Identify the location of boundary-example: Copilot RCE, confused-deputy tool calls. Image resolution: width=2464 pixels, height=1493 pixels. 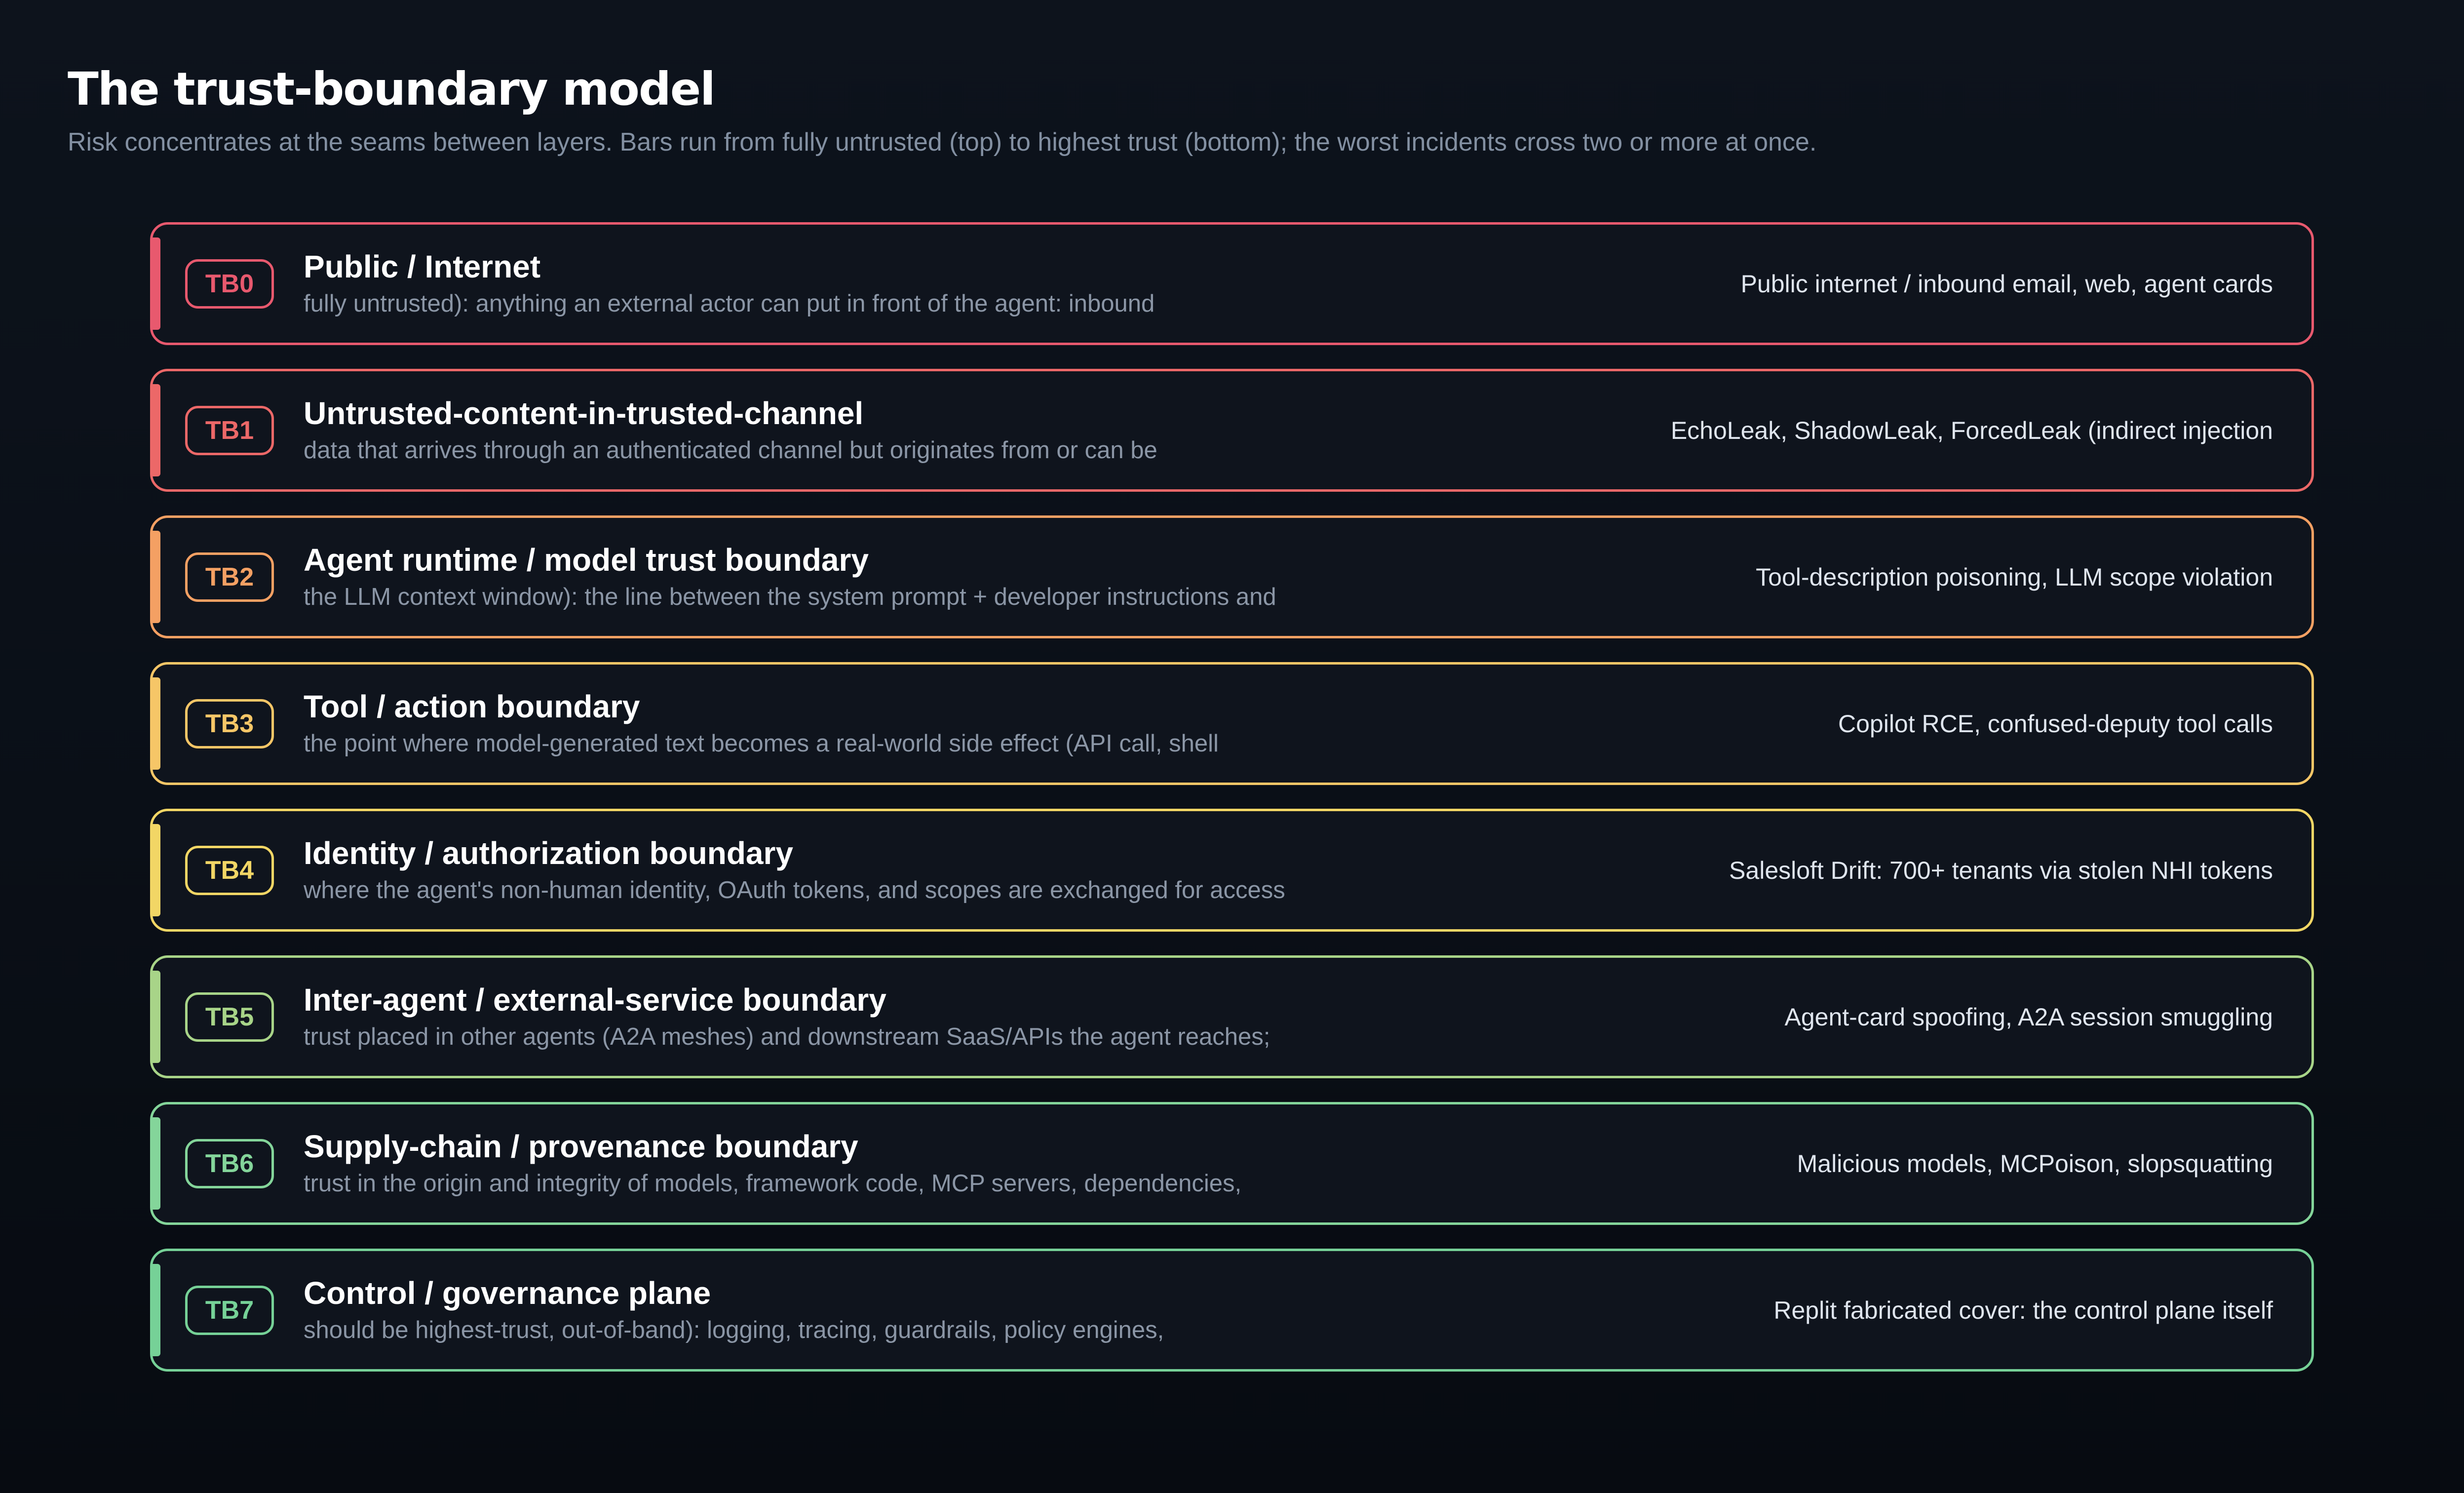
(2055, 724).